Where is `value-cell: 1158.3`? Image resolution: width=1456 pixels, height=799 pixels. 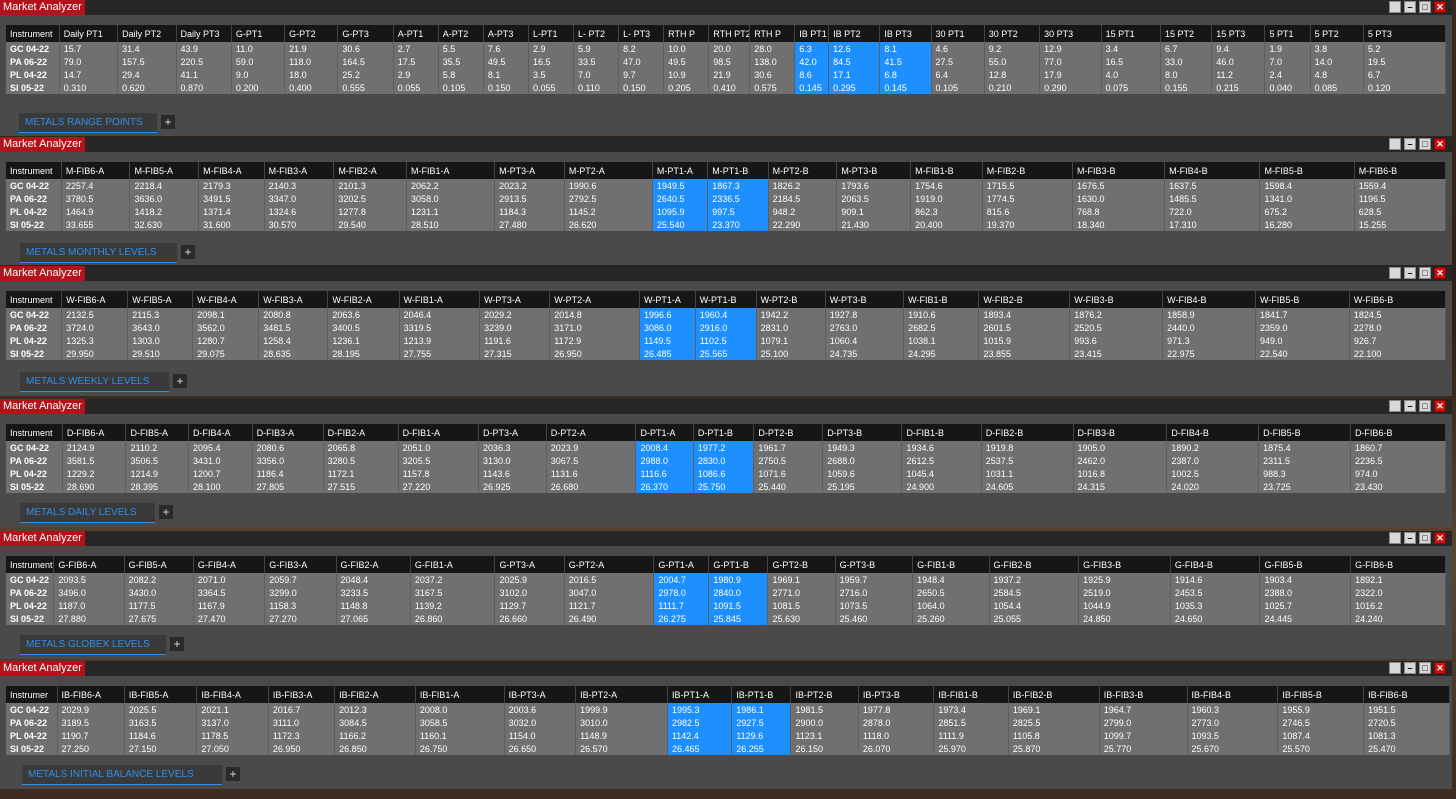 value-cell: 1158.3 is located at coordinates (300, 605).